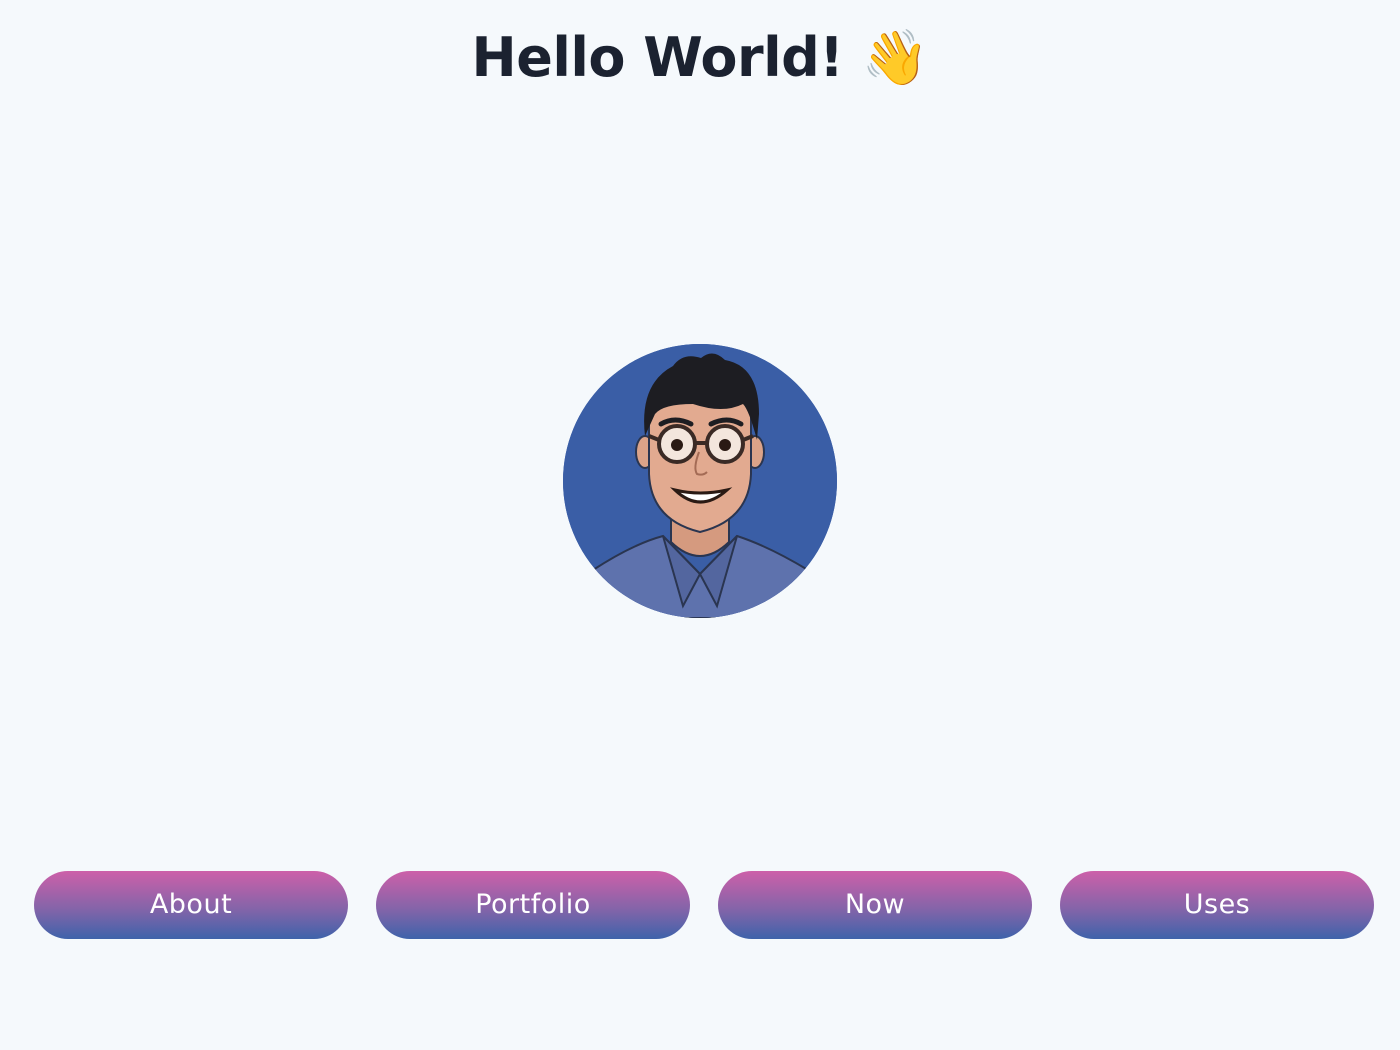 The image size is (1400, 1050). I want to click on about-button: About, so click(191, 905).